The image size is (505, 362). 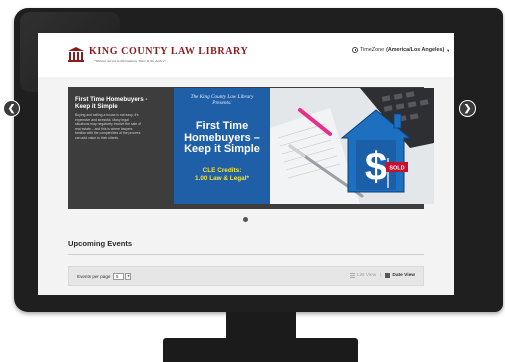 I want to click on banner-cle-line2: 1.00 Law & Legal*, so click(x=222, y=178).